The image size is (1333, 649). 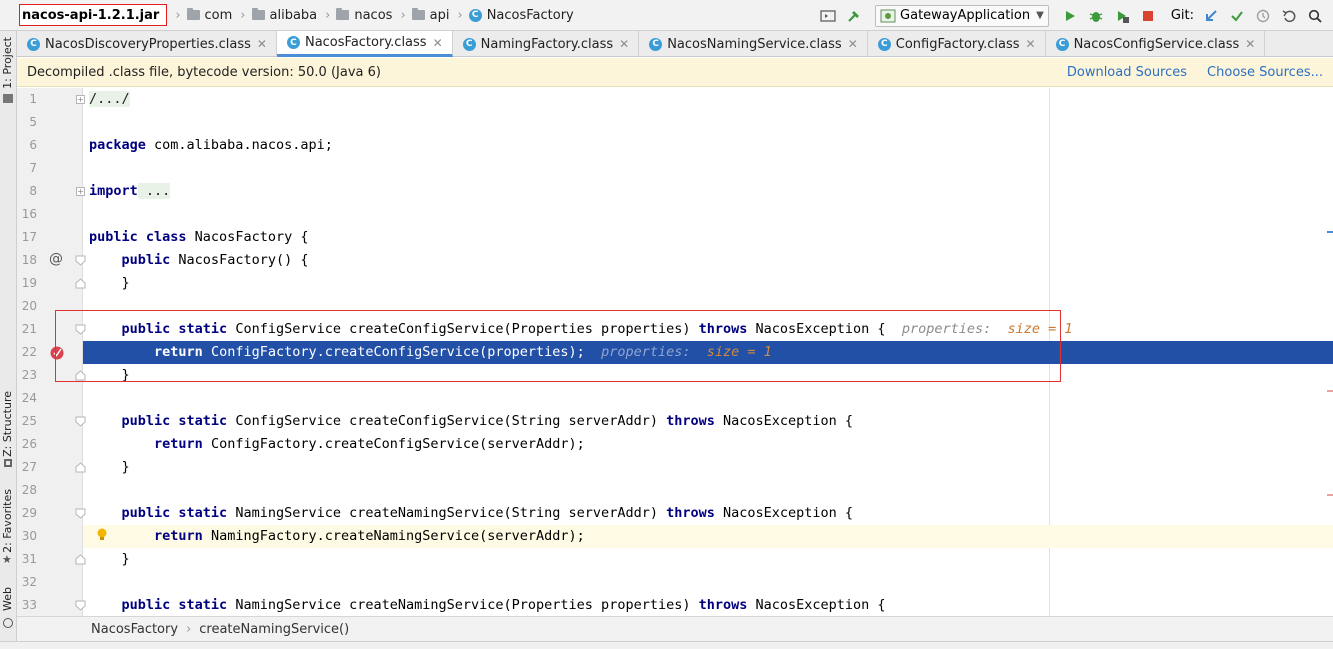 I want to click on code-line: 18 @ public NacosFactory() {, so click(x=675, y=260).